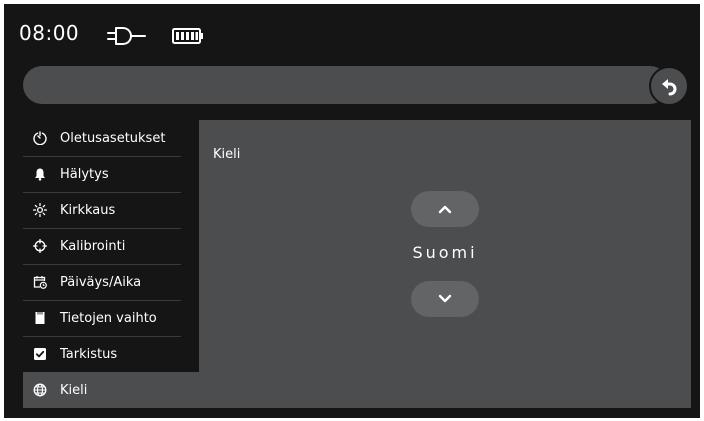  What do you see at coordinates (346, 85) in the screenshot?
I see `breadcrumb` at bounding box center [346, 85].